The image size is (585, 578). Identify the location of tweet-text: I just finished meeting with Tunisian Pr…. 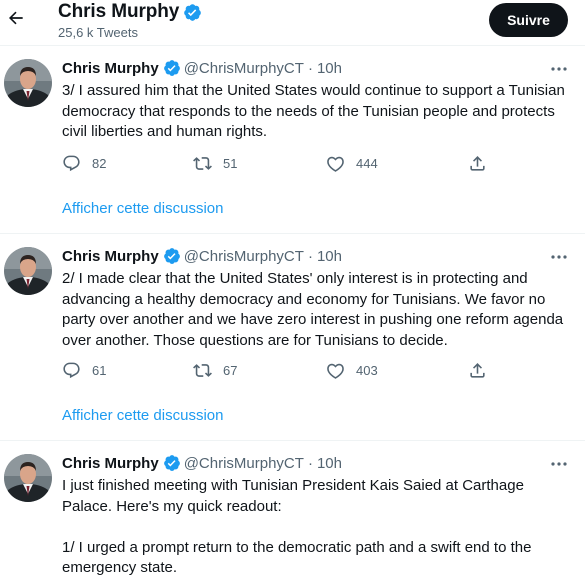
(297, 526).